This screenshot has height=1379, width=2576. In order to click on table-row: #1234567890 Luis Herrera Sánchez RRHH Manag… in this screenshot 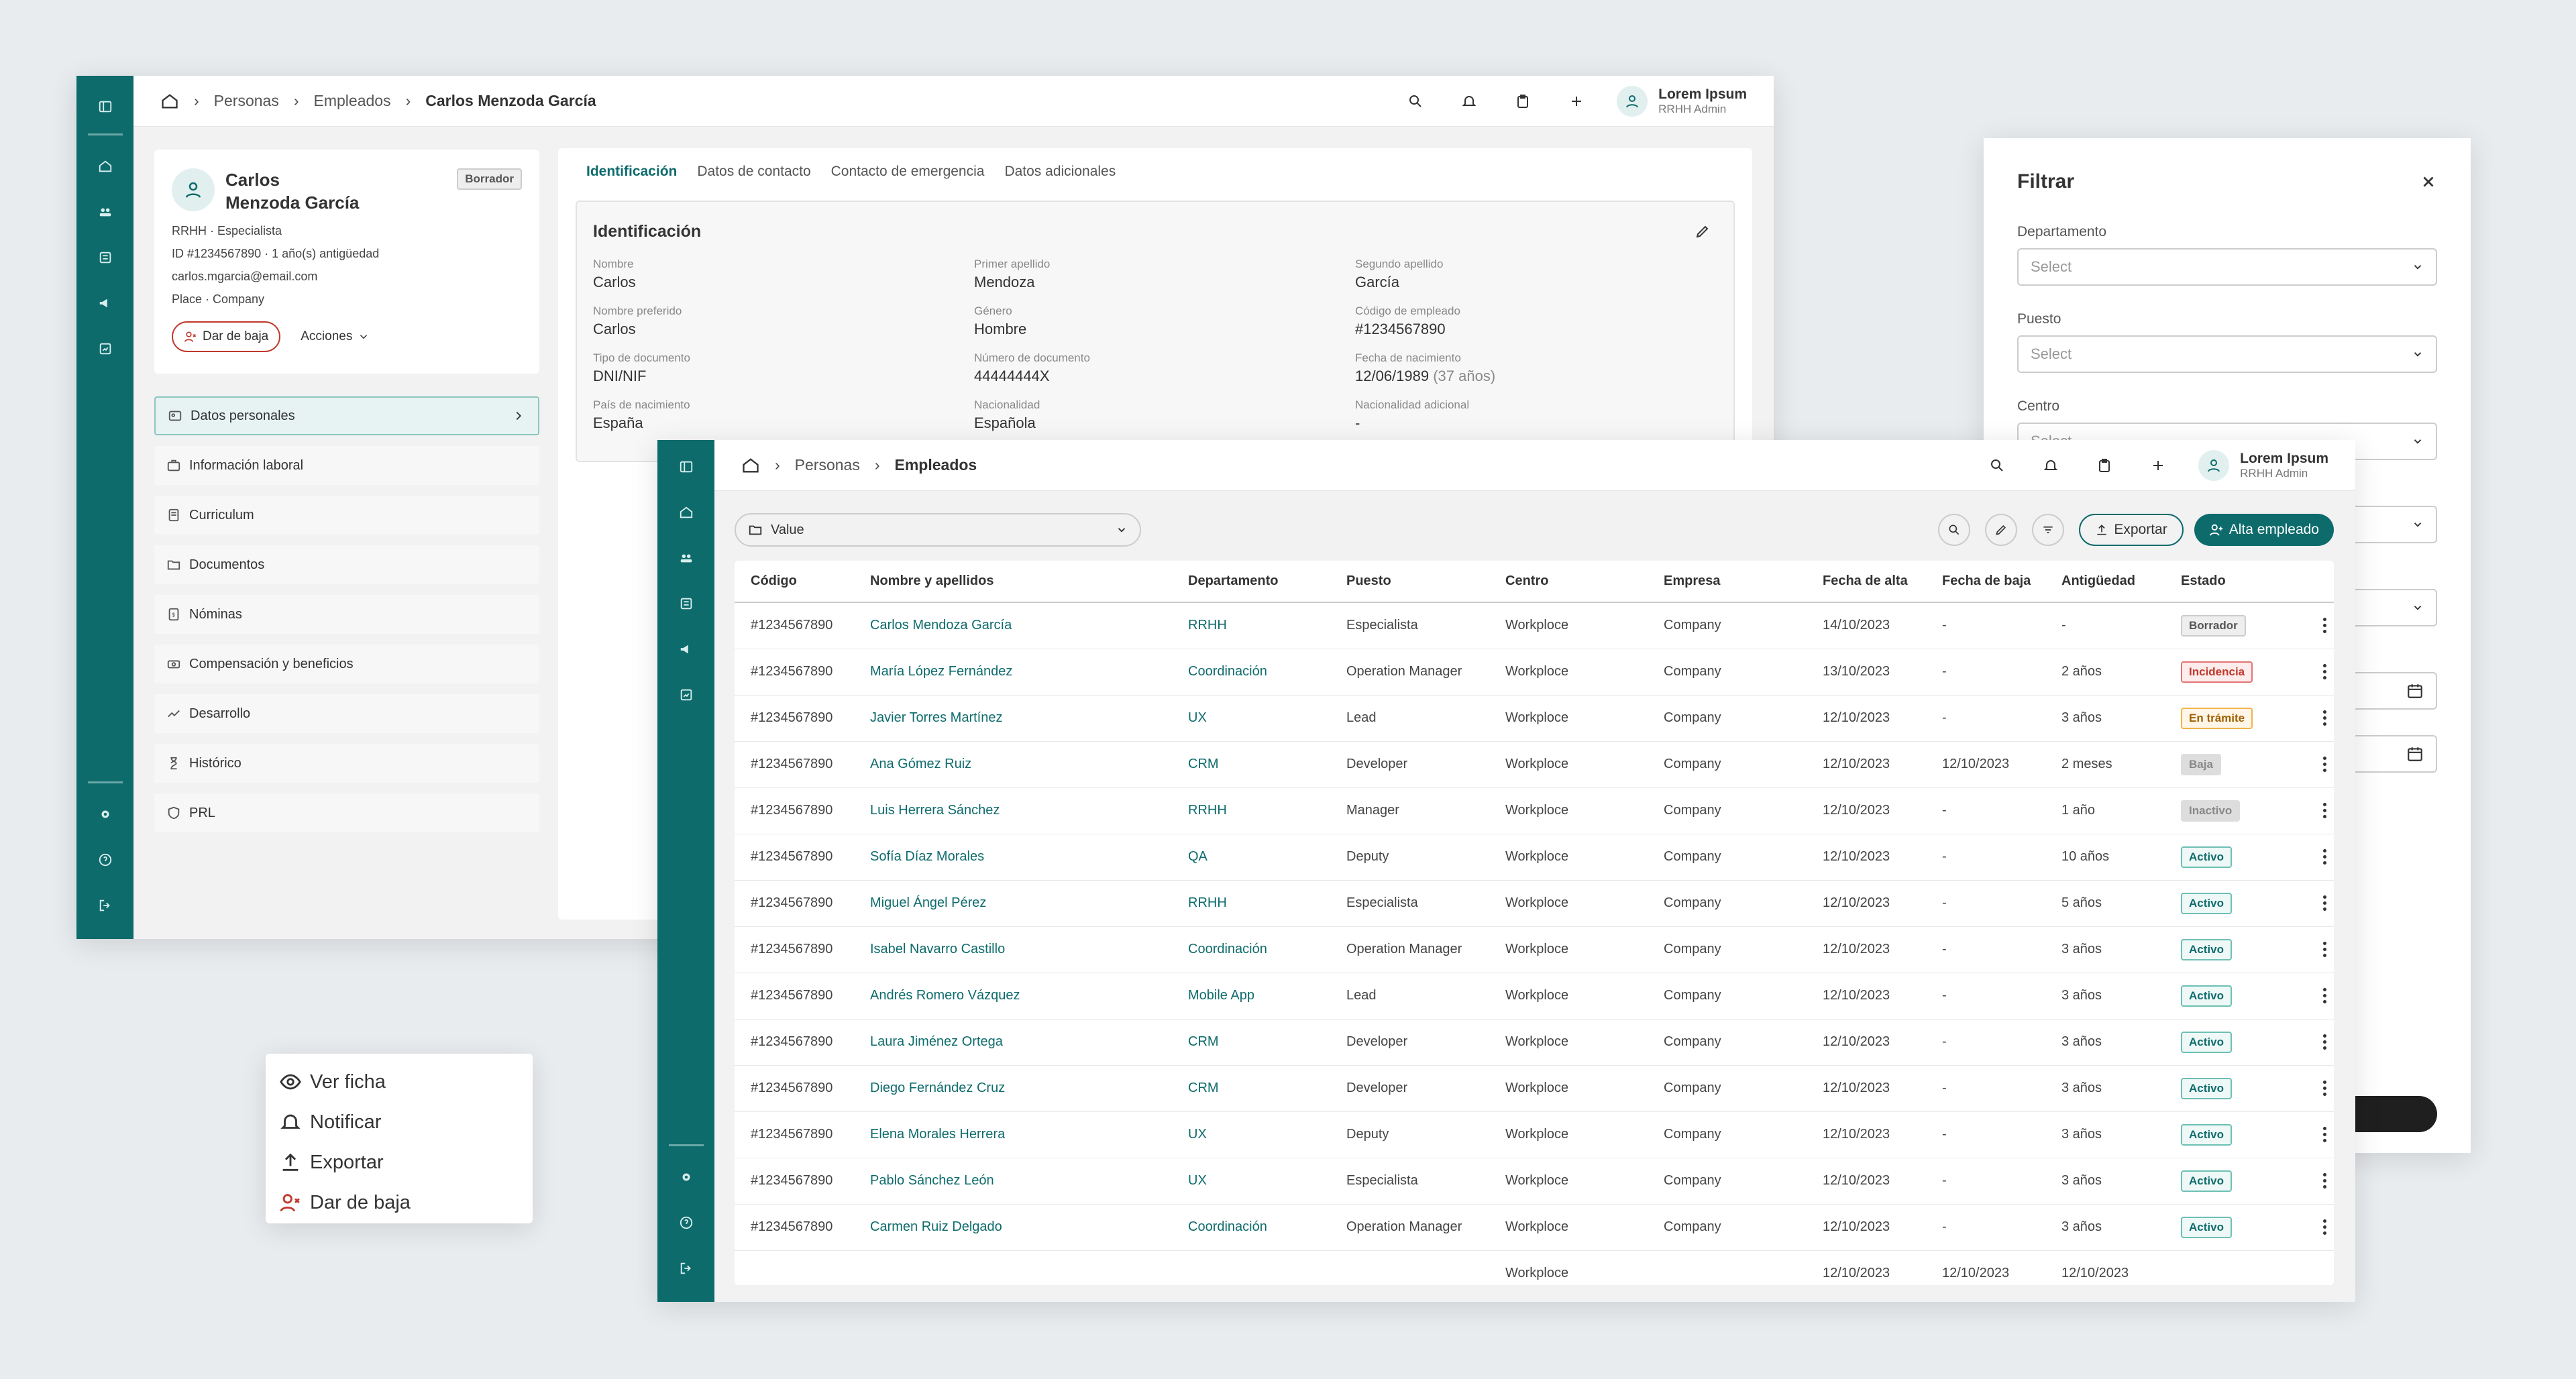, I will do `click(1534, 810)`.